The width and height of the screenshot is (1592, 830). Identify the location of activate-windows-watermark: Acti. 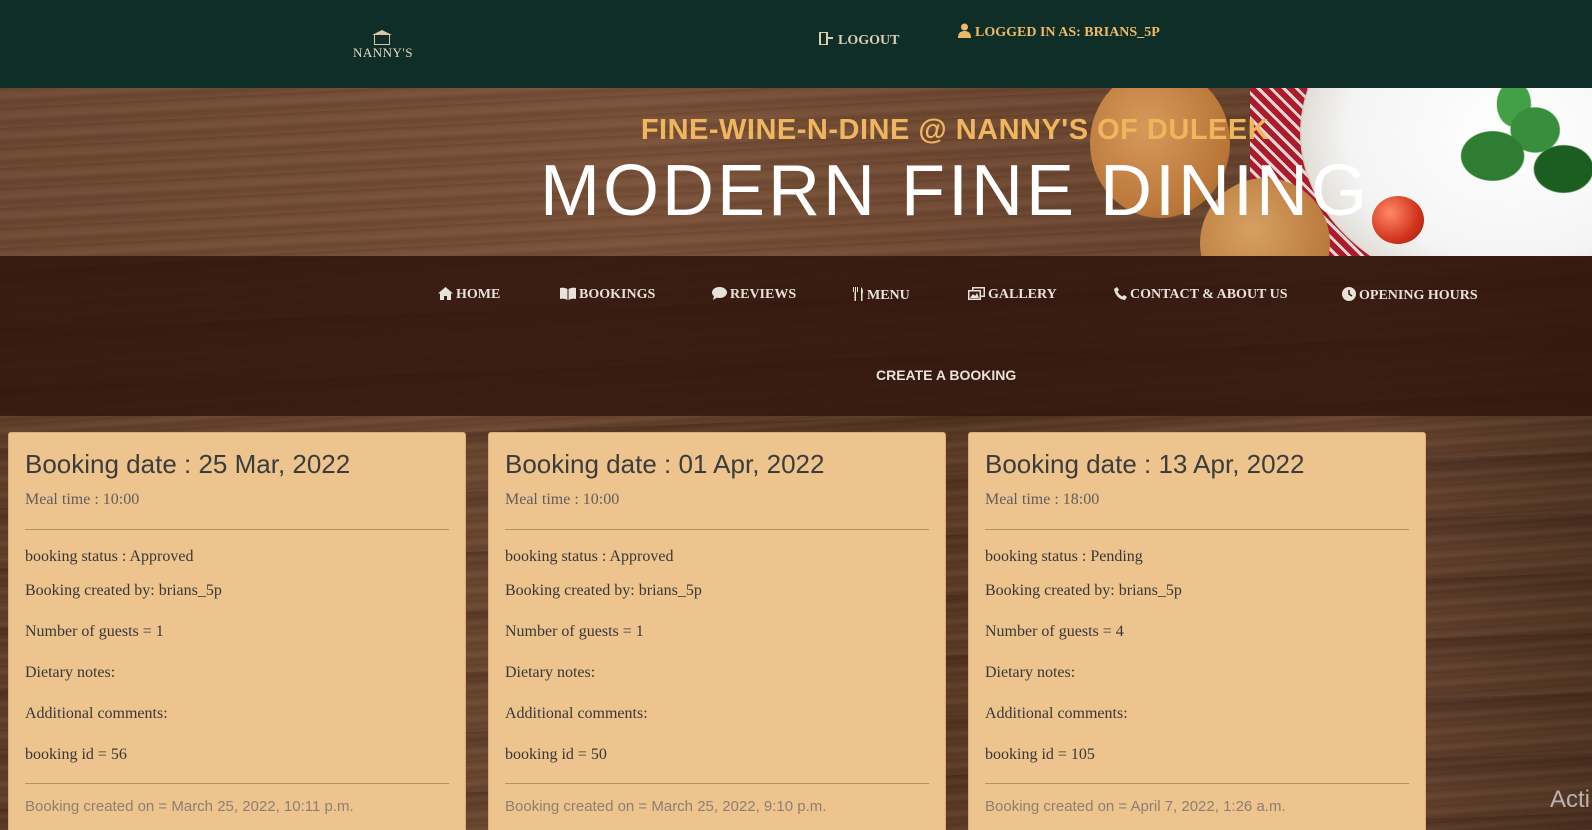
(1570, 799).